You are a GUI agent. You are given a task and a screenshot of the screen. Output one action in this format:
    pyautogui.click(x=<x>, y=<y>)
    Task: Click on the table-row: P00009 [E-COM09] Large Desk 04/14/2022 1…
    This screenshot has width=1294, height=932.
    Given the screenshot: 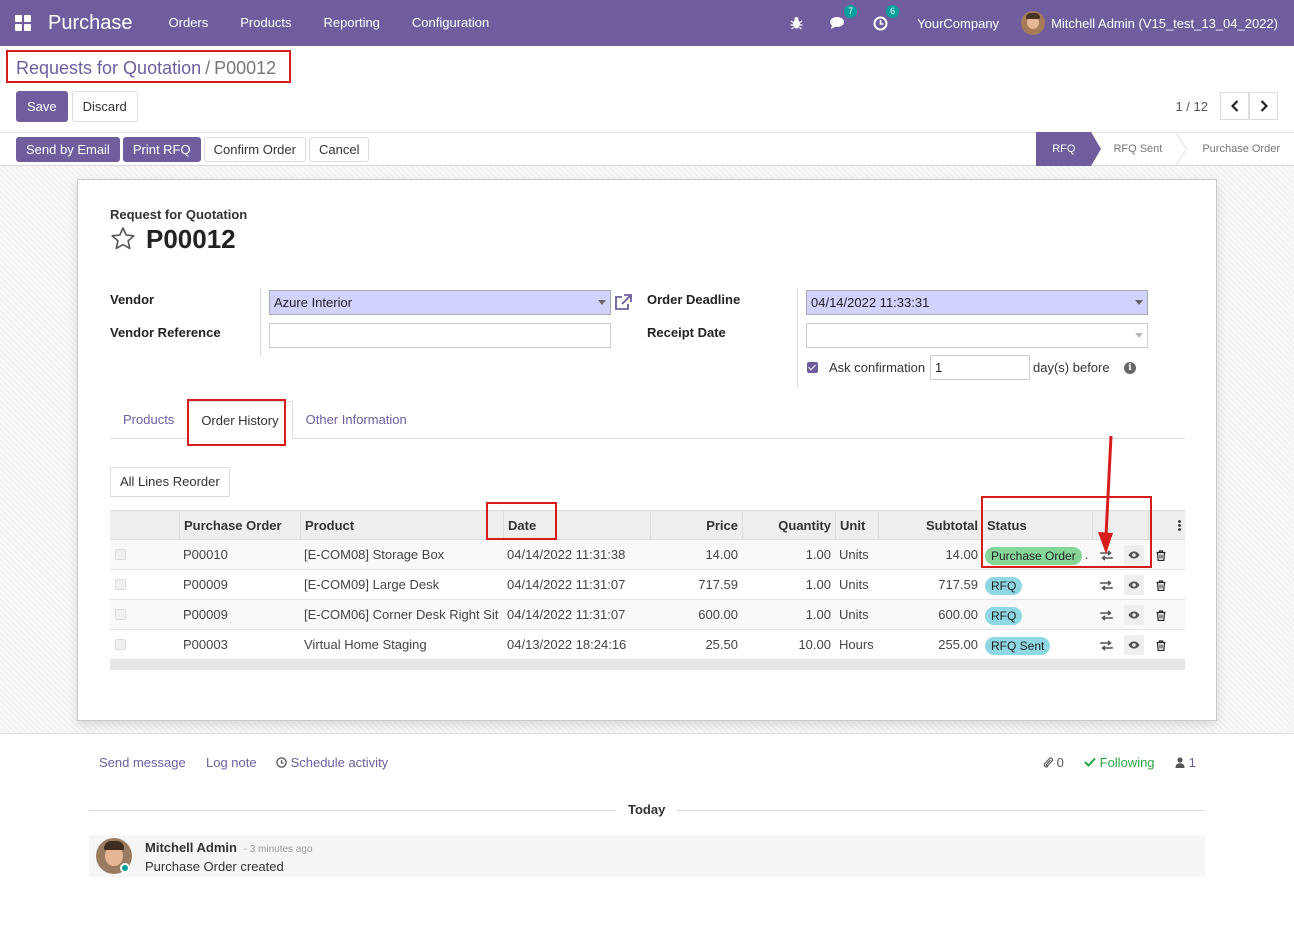 What is the action you would take?
    pyautogui.click(x=647, y=585)
    